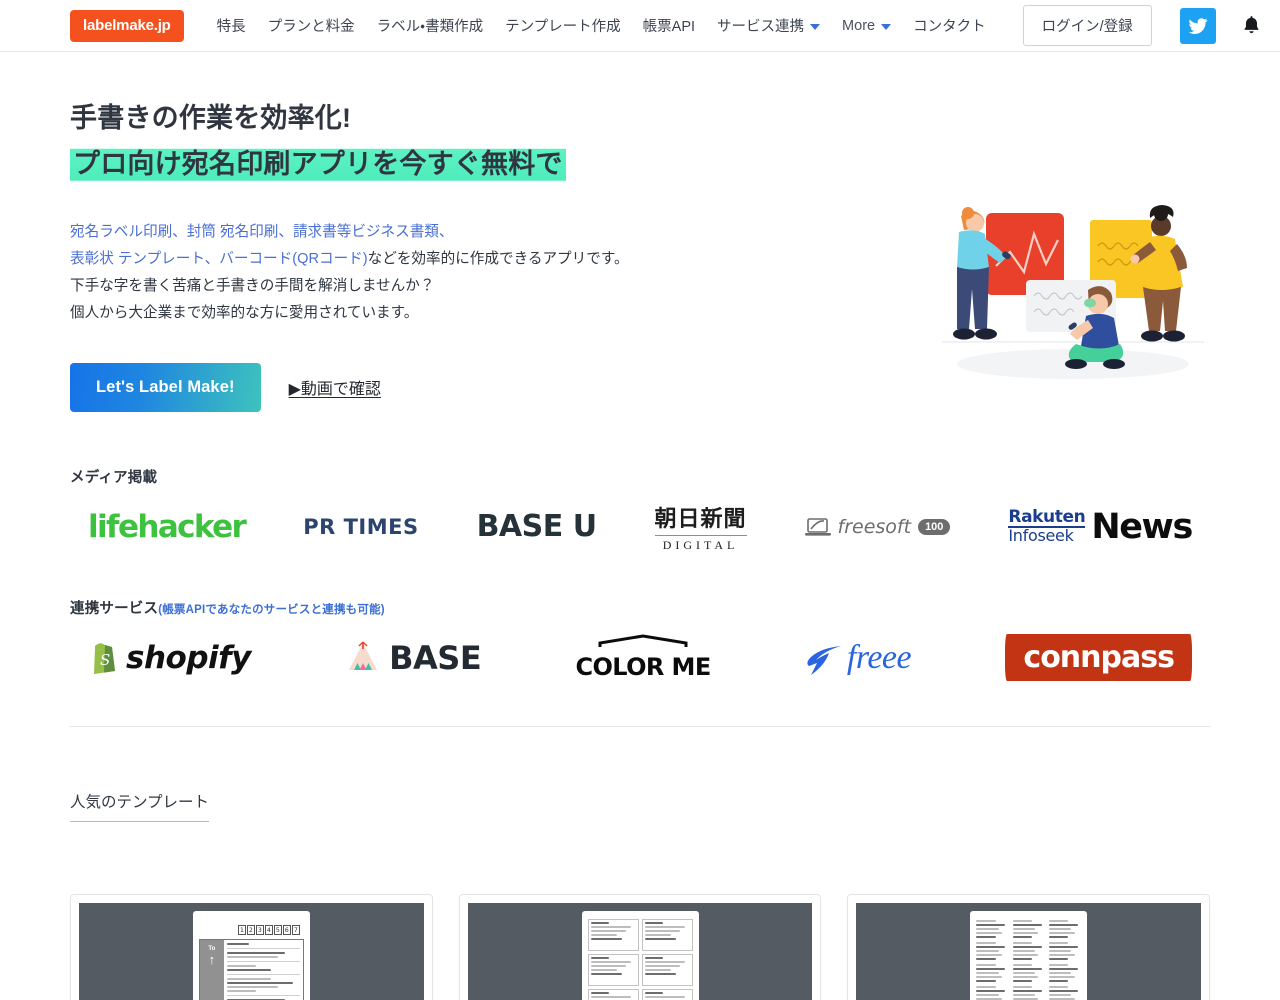 The width and height of the screenshot is (1280, 1000). I want to click on asahi-logo: 朝日新聞 DIGITAL, so click(700, 527).